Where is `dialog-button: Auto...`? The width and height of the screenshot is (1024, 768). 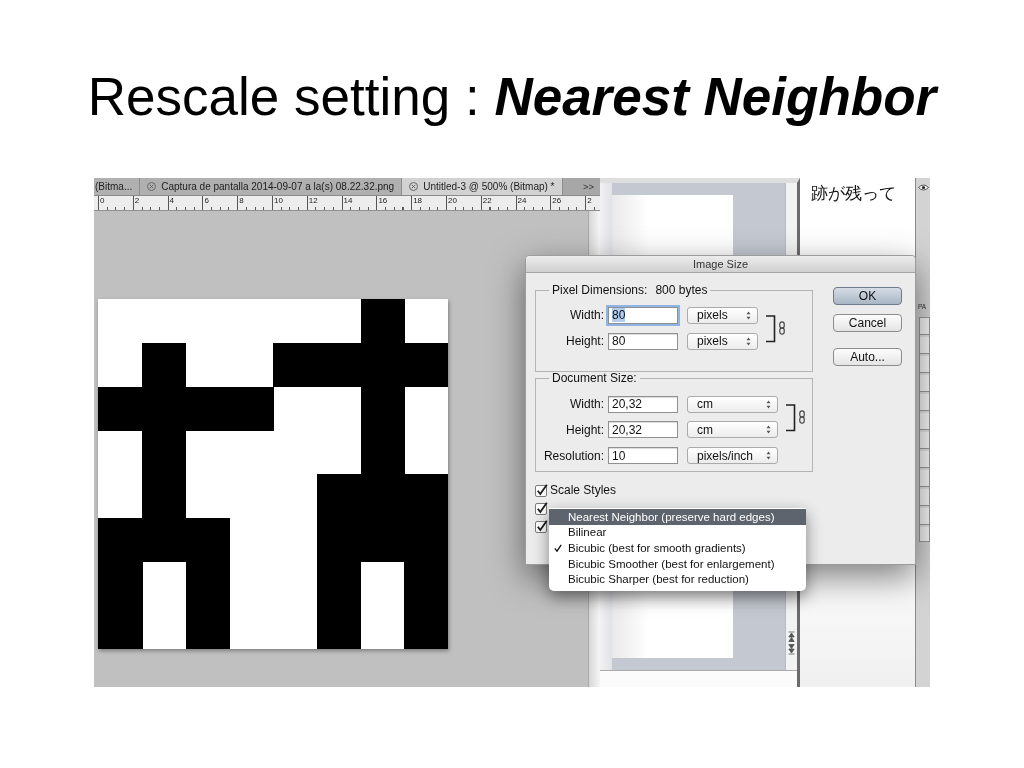
dialog-button: Auto... is located at coordinates (867, 357).